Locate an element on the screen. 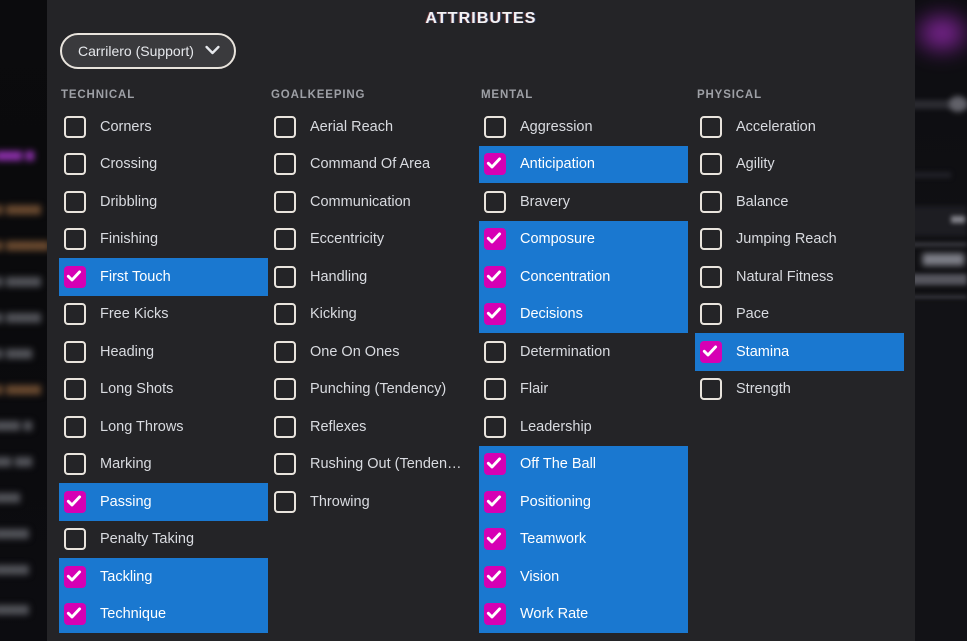 This screenshot has width=967, height=641. column-header: MENTAL is located at coordinates (507, 95).